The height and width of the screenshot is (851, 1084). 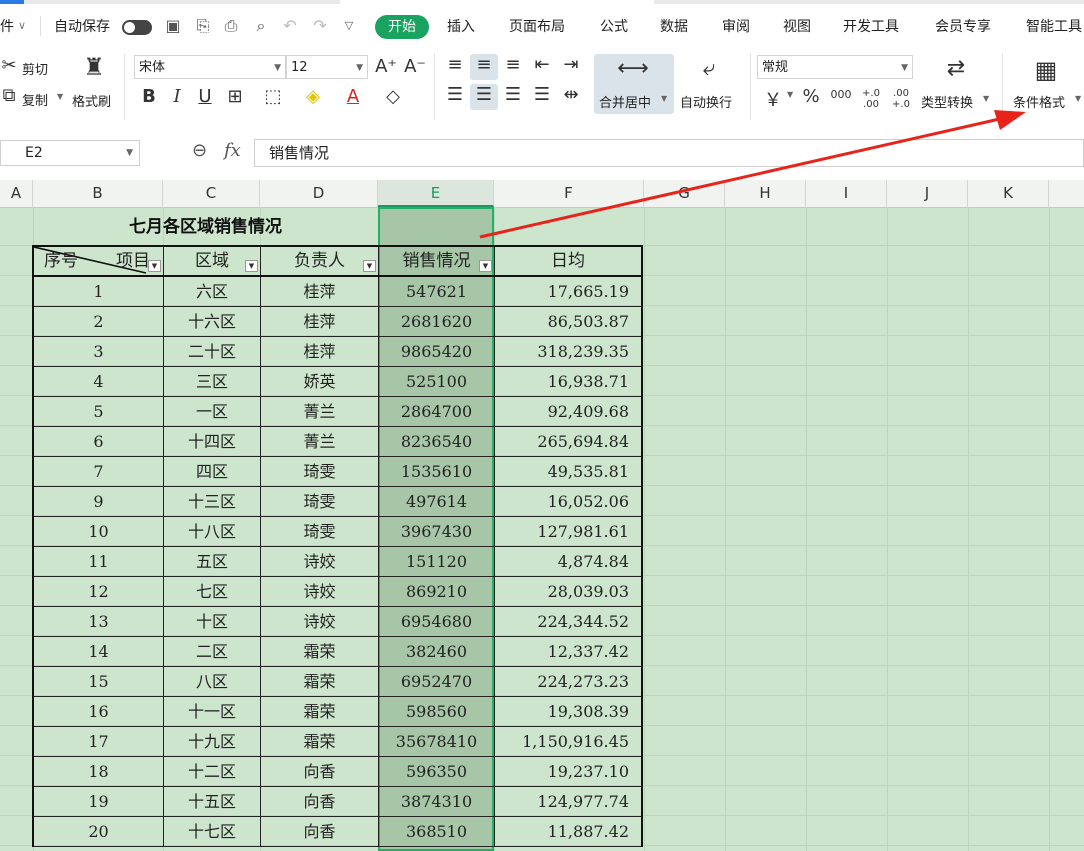 I want to click on cell-sales: 6952470, so click(x=437, y=681).